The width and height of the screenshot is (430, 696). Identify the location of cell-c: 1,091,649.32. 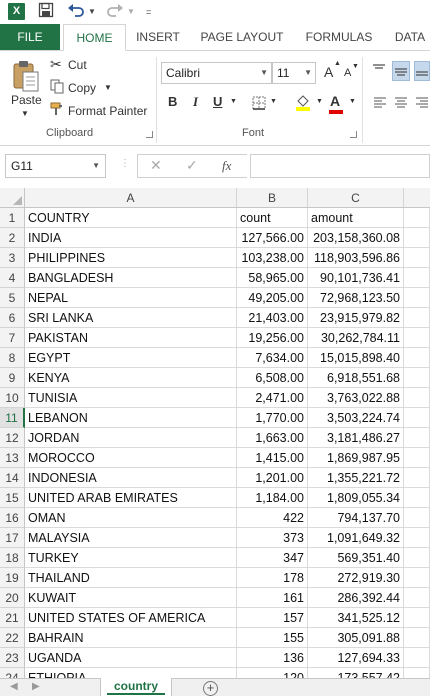
(356, 538).